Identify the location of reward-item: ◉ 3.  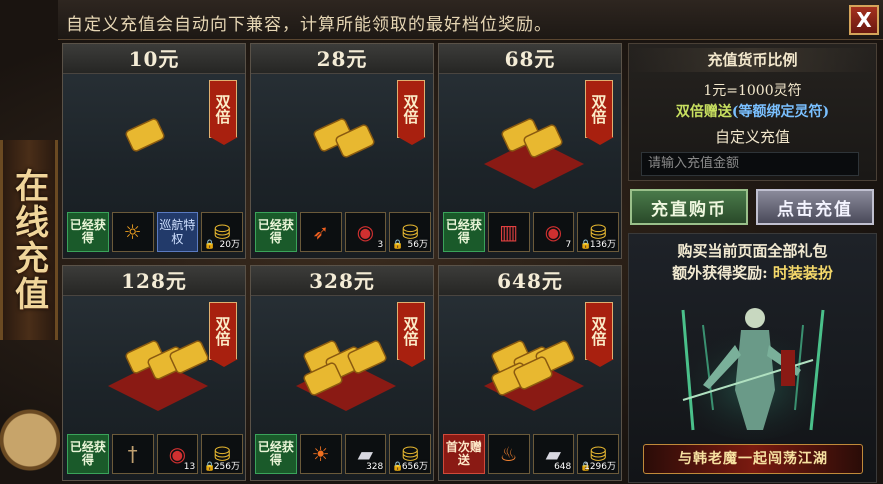
(365, 232).